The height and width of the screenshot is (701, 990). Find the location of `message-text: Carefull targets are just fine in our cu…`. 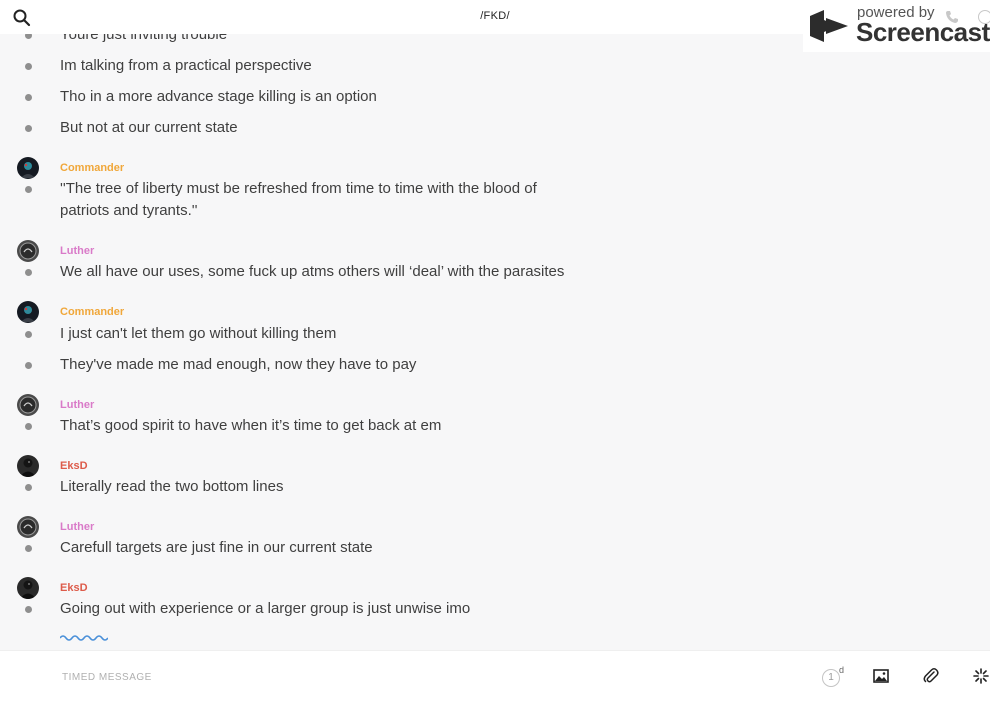

message-text: Carefull targets are just fine in our cu… is located at coordinates (216, 547).